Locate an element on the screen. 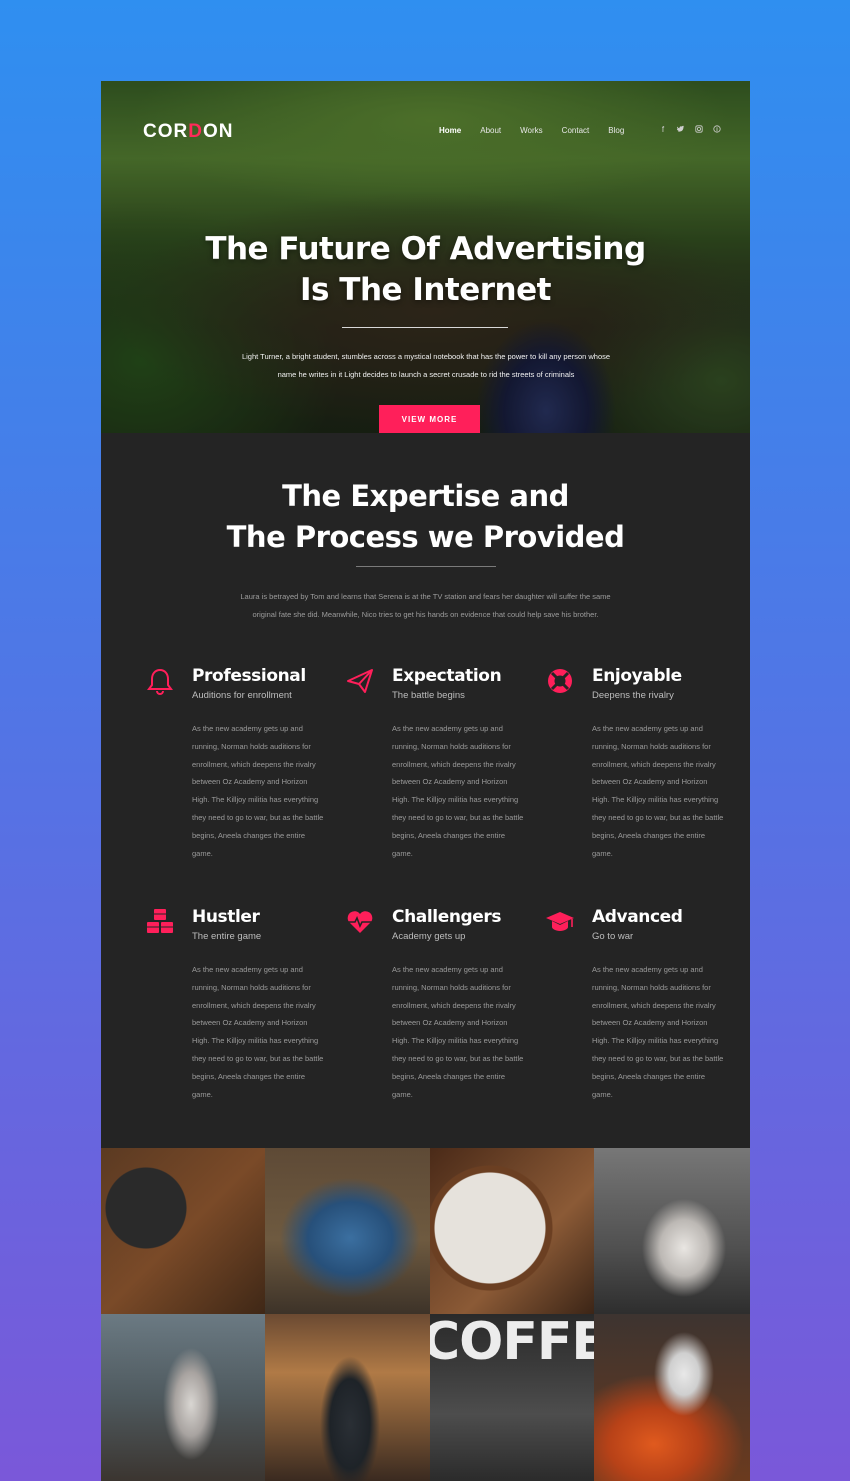 This screenshot has width=850, height=1481. hero-divider is located at coordinates (425, 327).